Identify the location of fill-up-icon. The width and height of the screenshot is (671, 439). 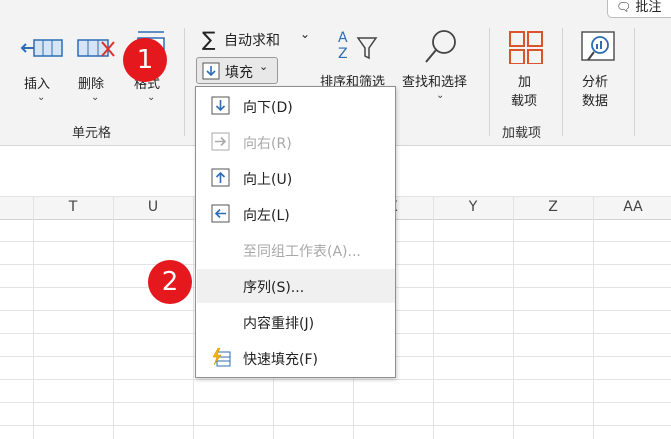
(220, 177).